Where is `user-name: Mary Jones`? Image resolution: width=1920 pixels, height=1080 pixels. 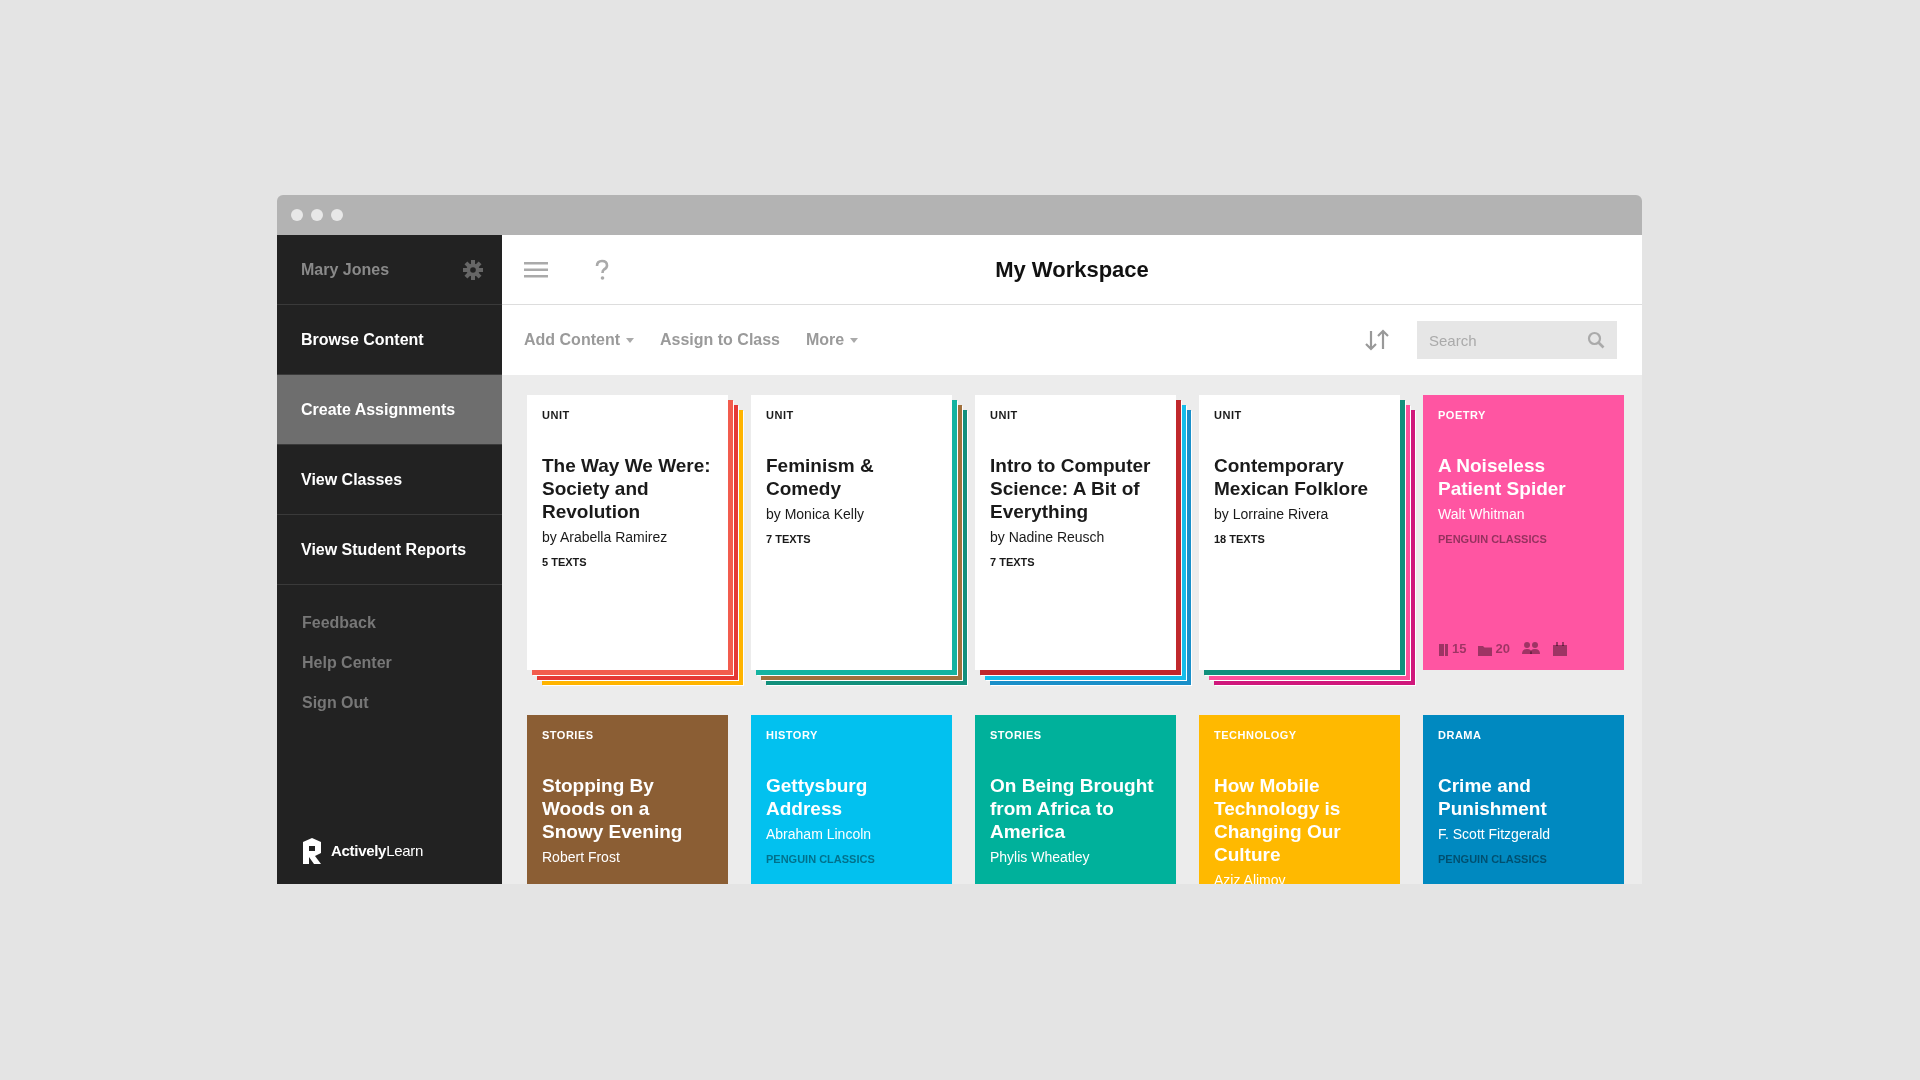
user-name: Mary Jones is located at coordinates (345, 269).